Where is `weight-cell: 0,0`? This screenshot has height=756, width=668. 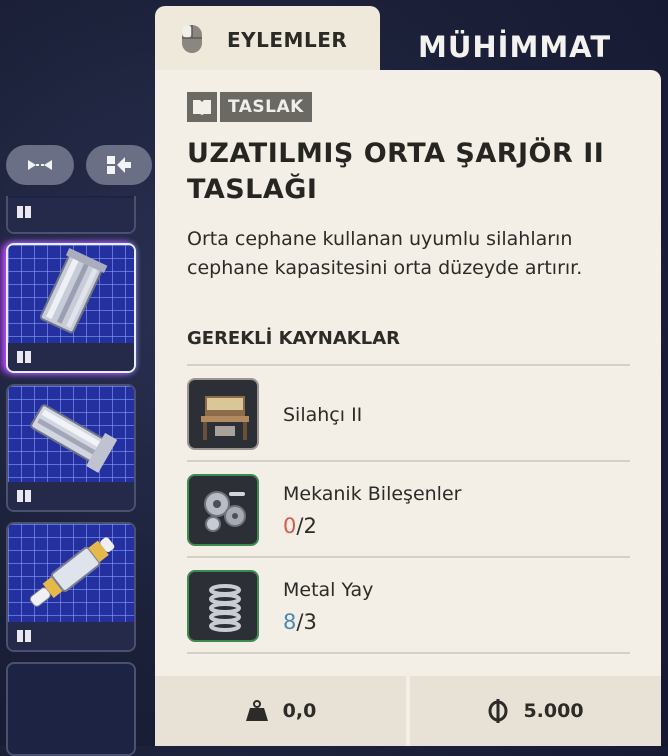 weight-cell: 0,0 is located at coordinates (280, 711).